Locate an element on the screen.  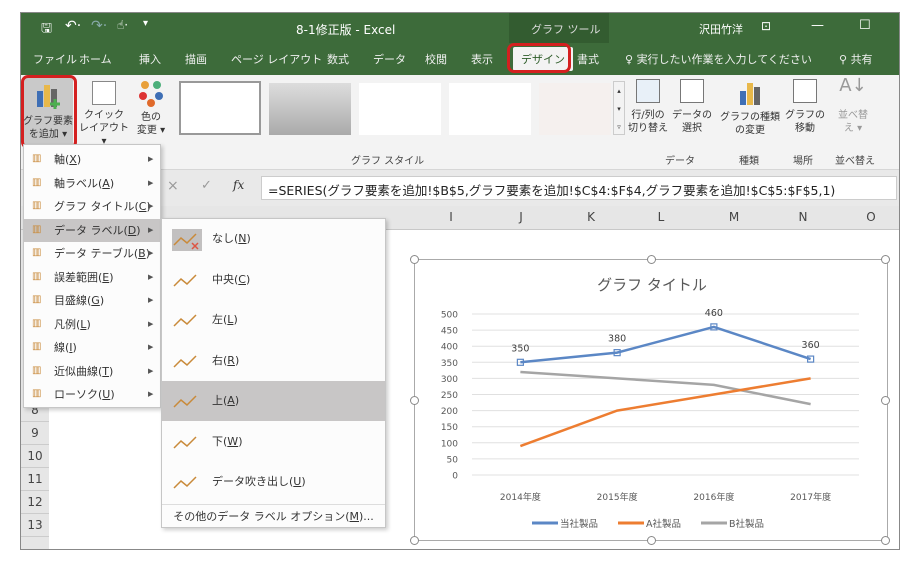
save-icon: 🖫 is located at coordinates (46, 30).